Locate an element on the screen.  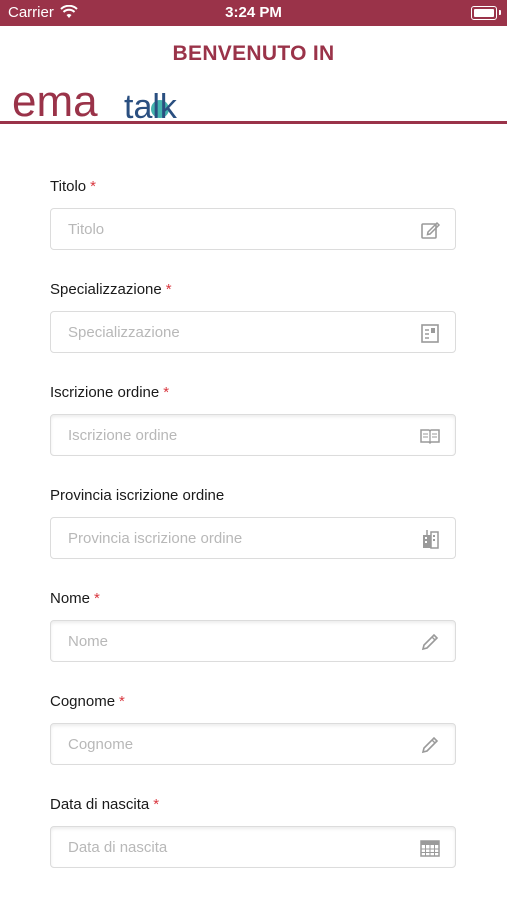
field-iscrizione-ordine: Iscrizione ordine * Iscrizione ordine is located at coordinates (254, 427).